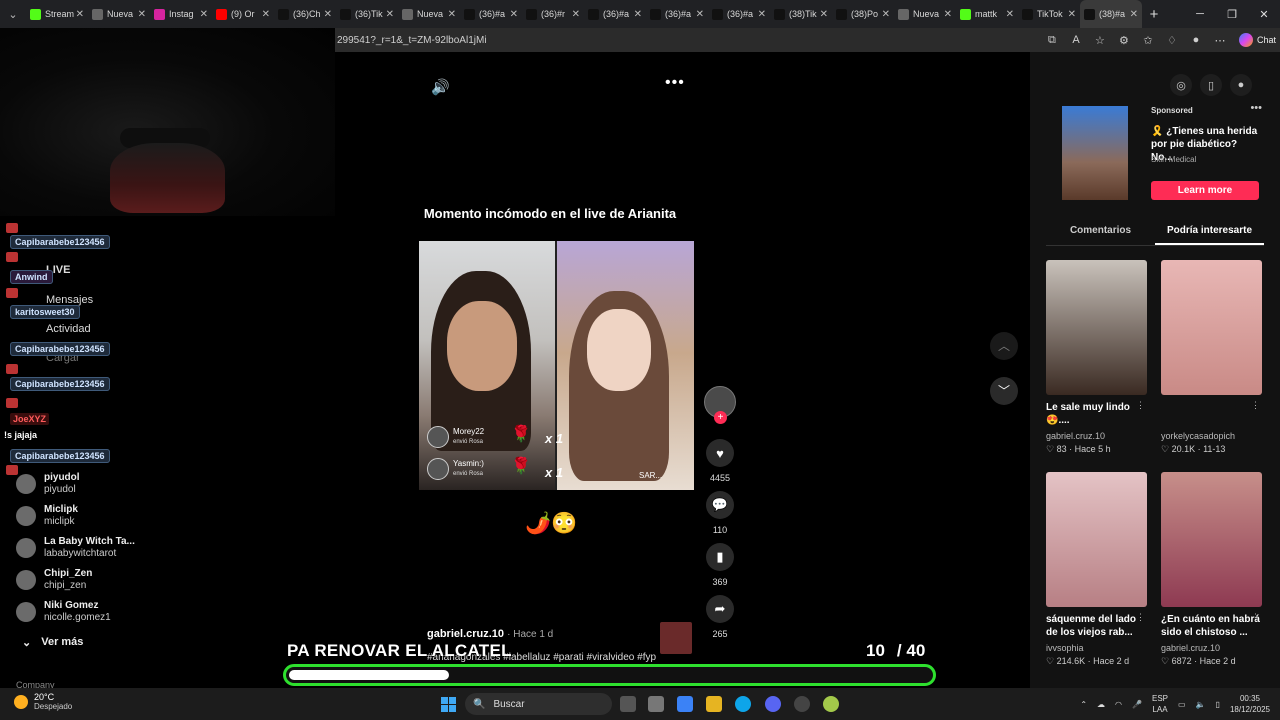 The image size is (1280, 720). I want to click on battery-icon: ▯, so click(1218, 704).